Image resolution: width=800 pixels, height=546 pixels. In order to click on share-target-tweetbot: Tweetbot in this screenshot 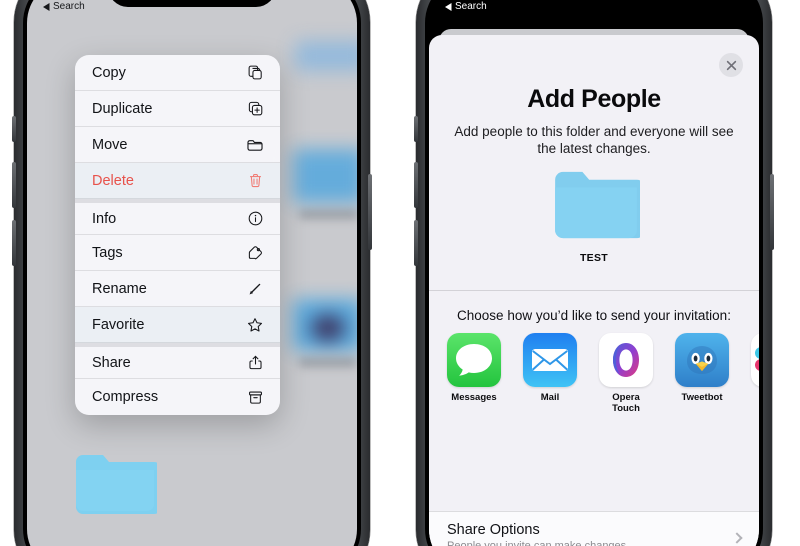, I will do `click(702, 373)`.